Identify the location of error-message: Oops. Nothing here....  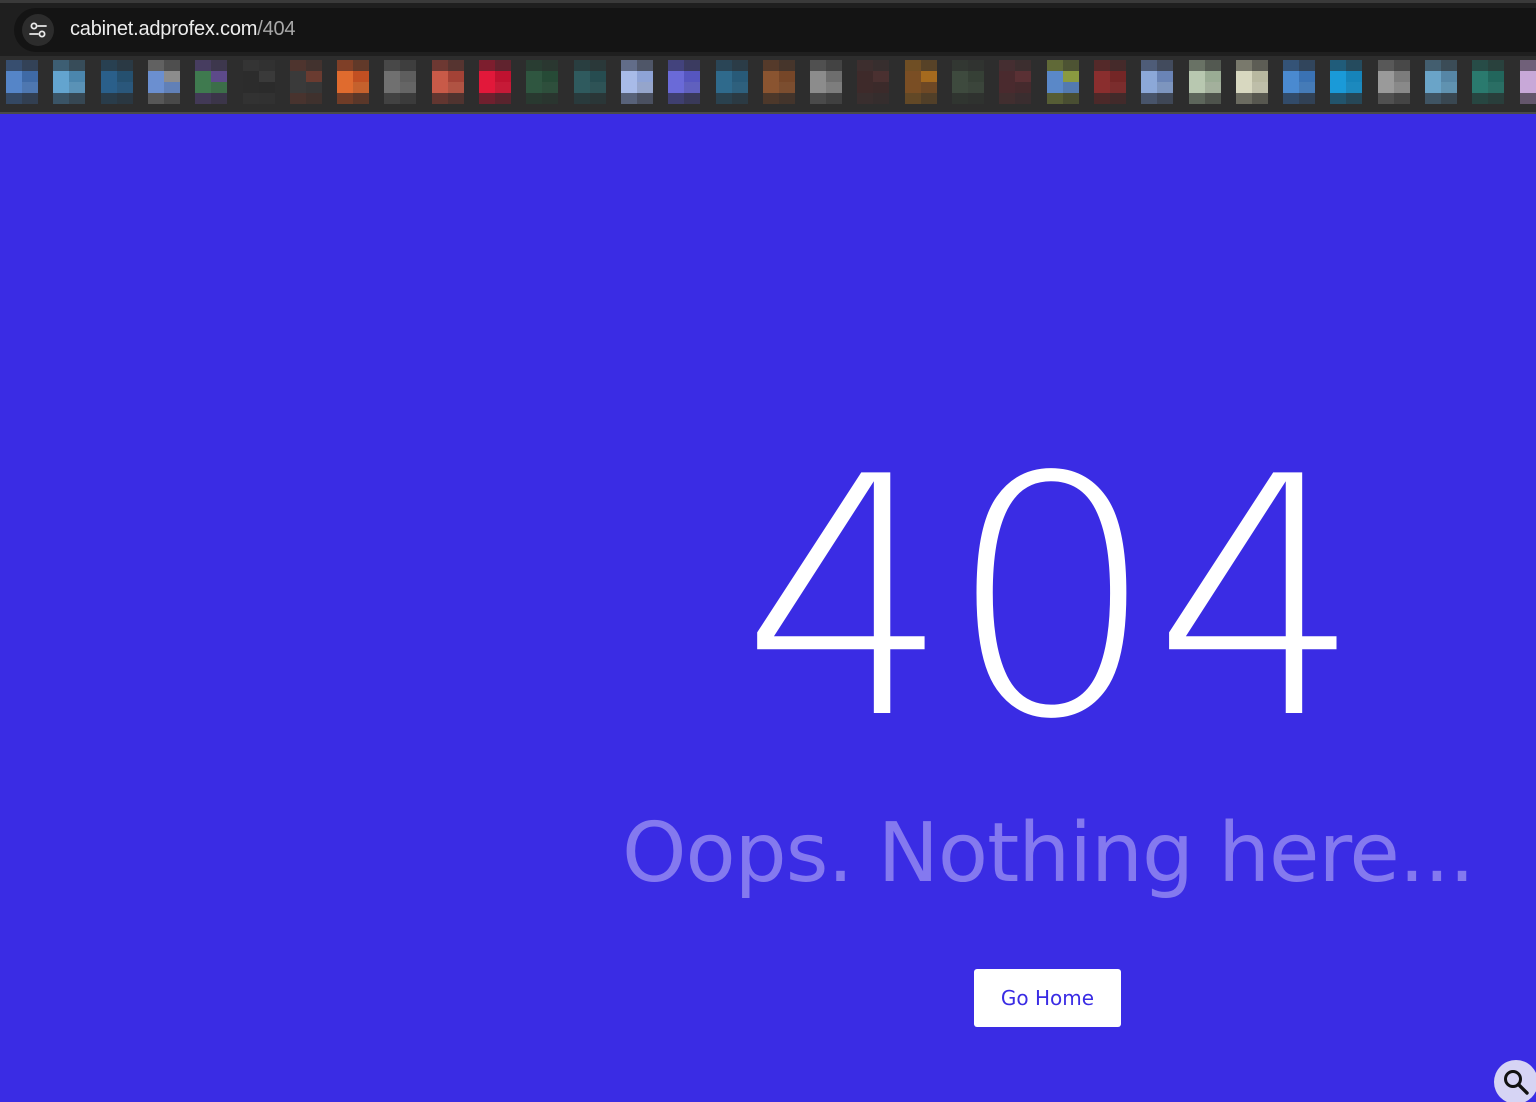
(1048, 853).